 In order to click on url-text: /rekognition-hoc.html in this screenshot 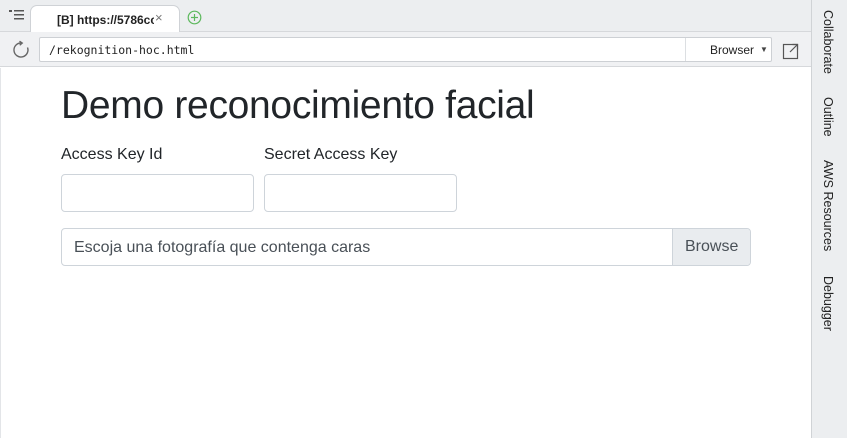, I will do `click(122, 50)`.